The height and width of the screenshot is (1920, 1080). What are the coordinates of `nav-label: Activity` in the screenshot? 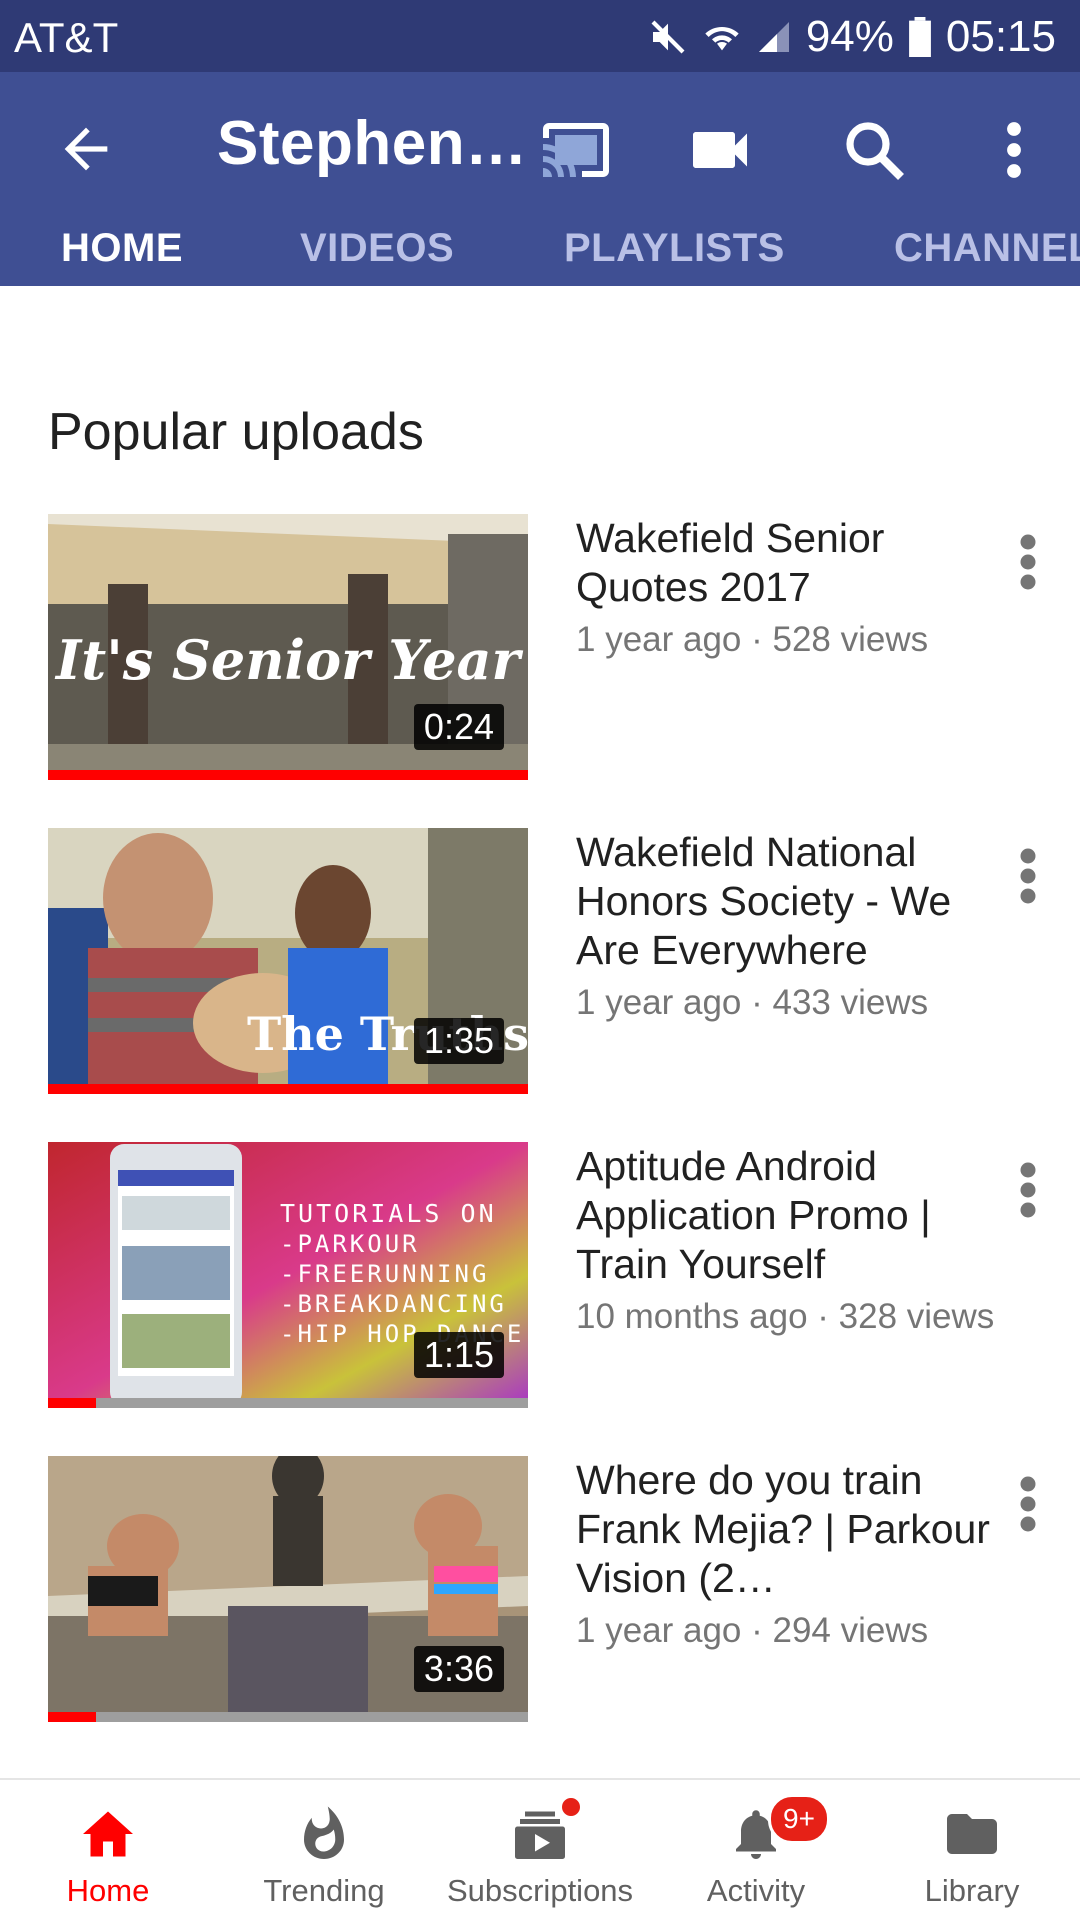 It's located at (756, 1890).